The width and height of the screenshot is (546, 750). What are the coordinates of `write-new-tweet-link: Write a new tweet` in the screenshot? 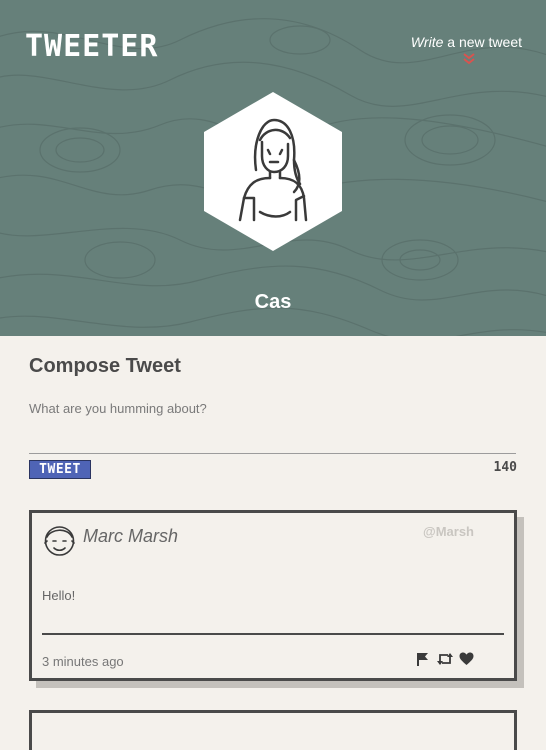 It's located at (466, 42).